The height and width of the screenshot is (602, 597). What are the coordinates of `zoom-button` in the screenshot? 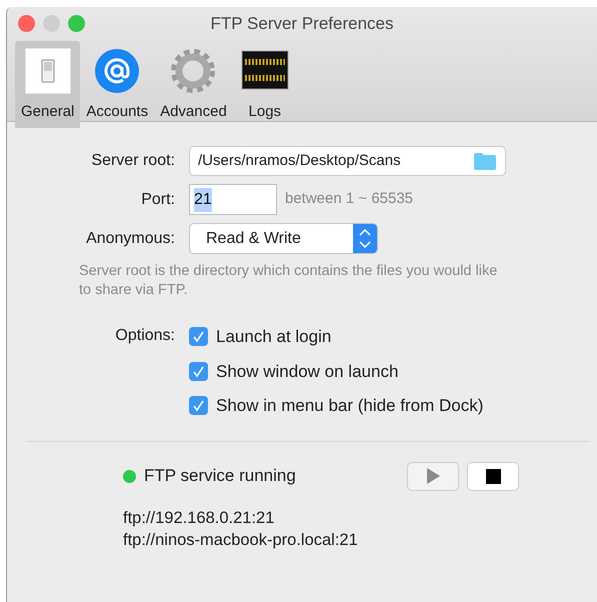 It's located at (76, 23).